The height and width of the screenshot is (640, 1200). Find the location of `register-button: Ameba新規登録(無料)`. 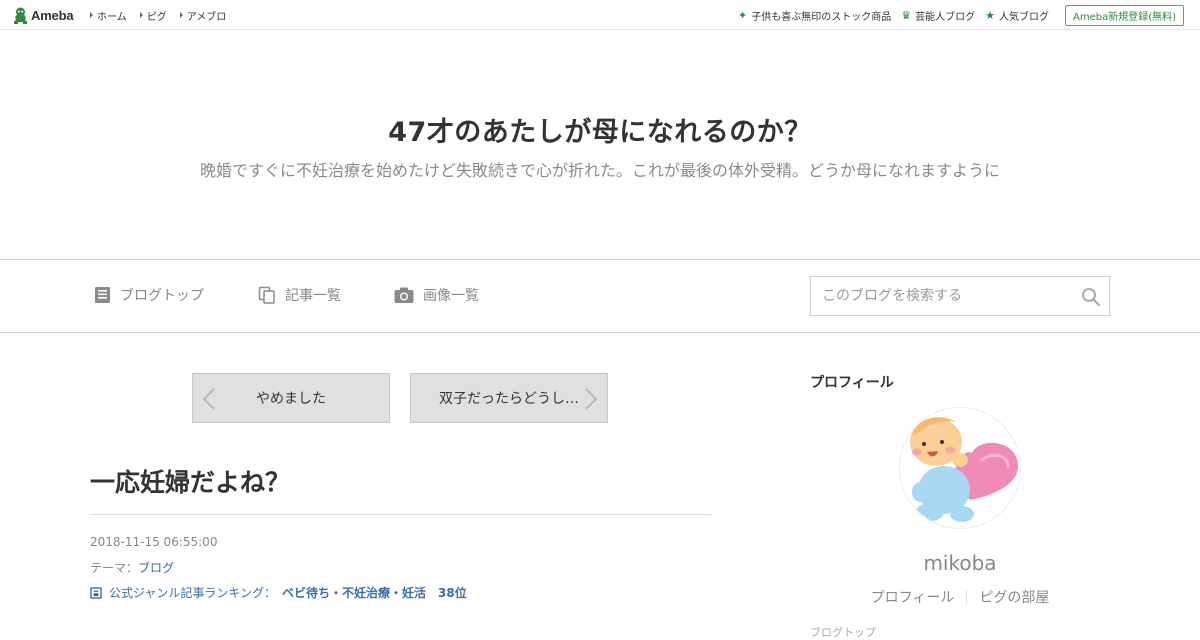

register-button: Ameba新規登録(無料) is located at coordinates (1124, 15).